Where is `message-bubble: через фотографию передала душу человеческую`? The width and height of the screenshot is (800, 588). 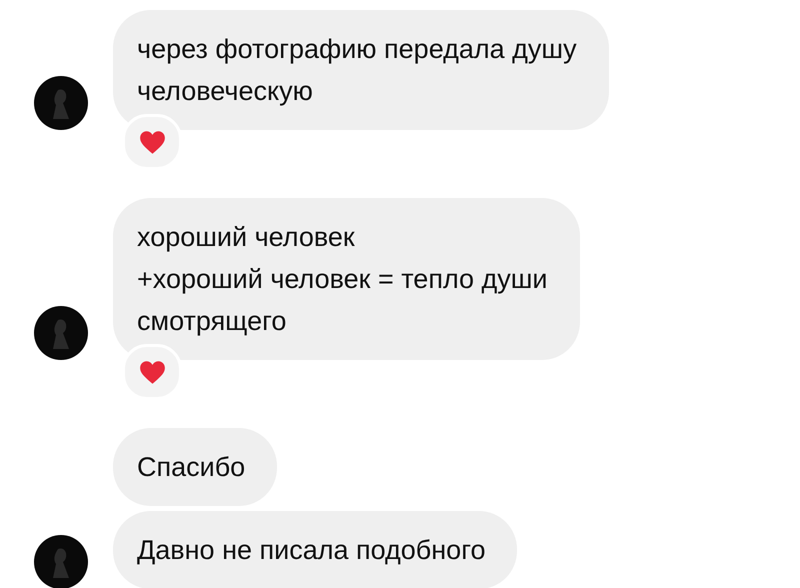 message-bubble: через фотографию передала душу человеческую is located at coordinates (361, 70).